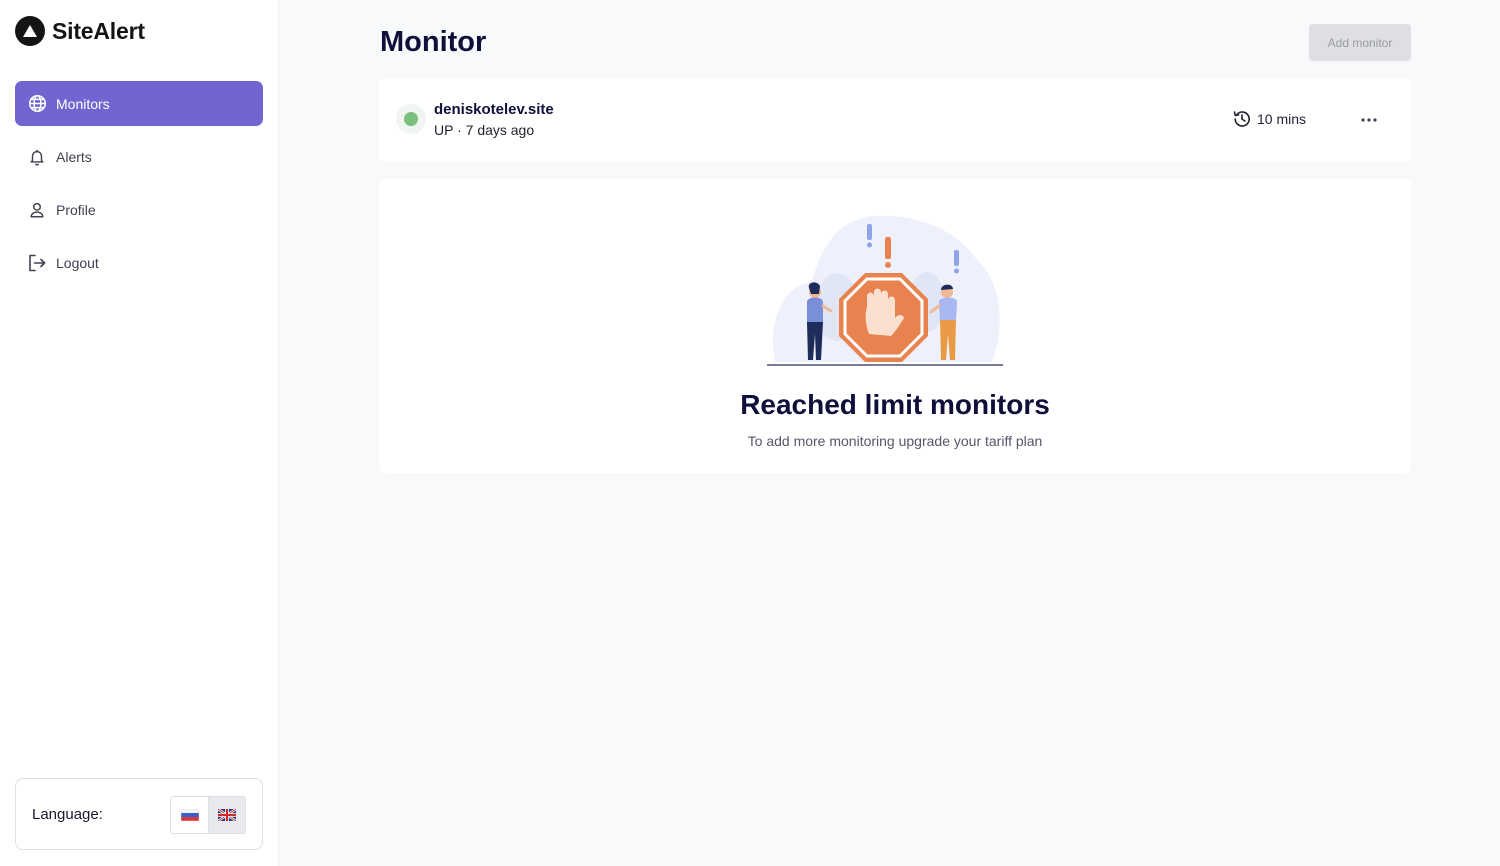  I want to click on sidebar-item-monitors: Monitors, so click(139, 103).